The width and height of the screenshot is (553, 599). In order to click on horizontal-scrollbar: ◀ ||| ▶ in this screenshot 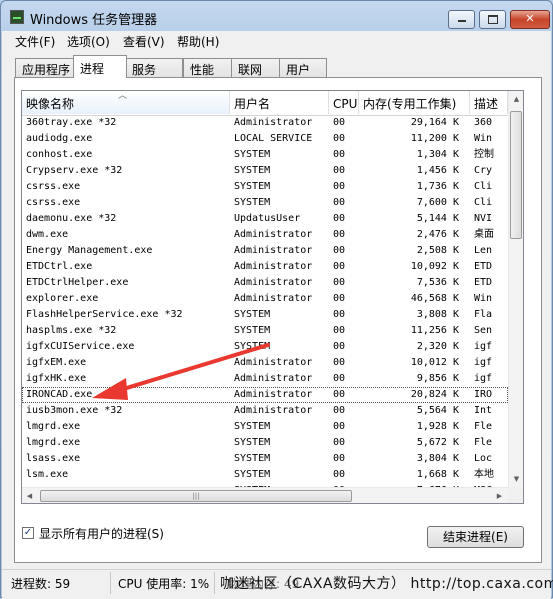, I will do `click(265, 495)`.